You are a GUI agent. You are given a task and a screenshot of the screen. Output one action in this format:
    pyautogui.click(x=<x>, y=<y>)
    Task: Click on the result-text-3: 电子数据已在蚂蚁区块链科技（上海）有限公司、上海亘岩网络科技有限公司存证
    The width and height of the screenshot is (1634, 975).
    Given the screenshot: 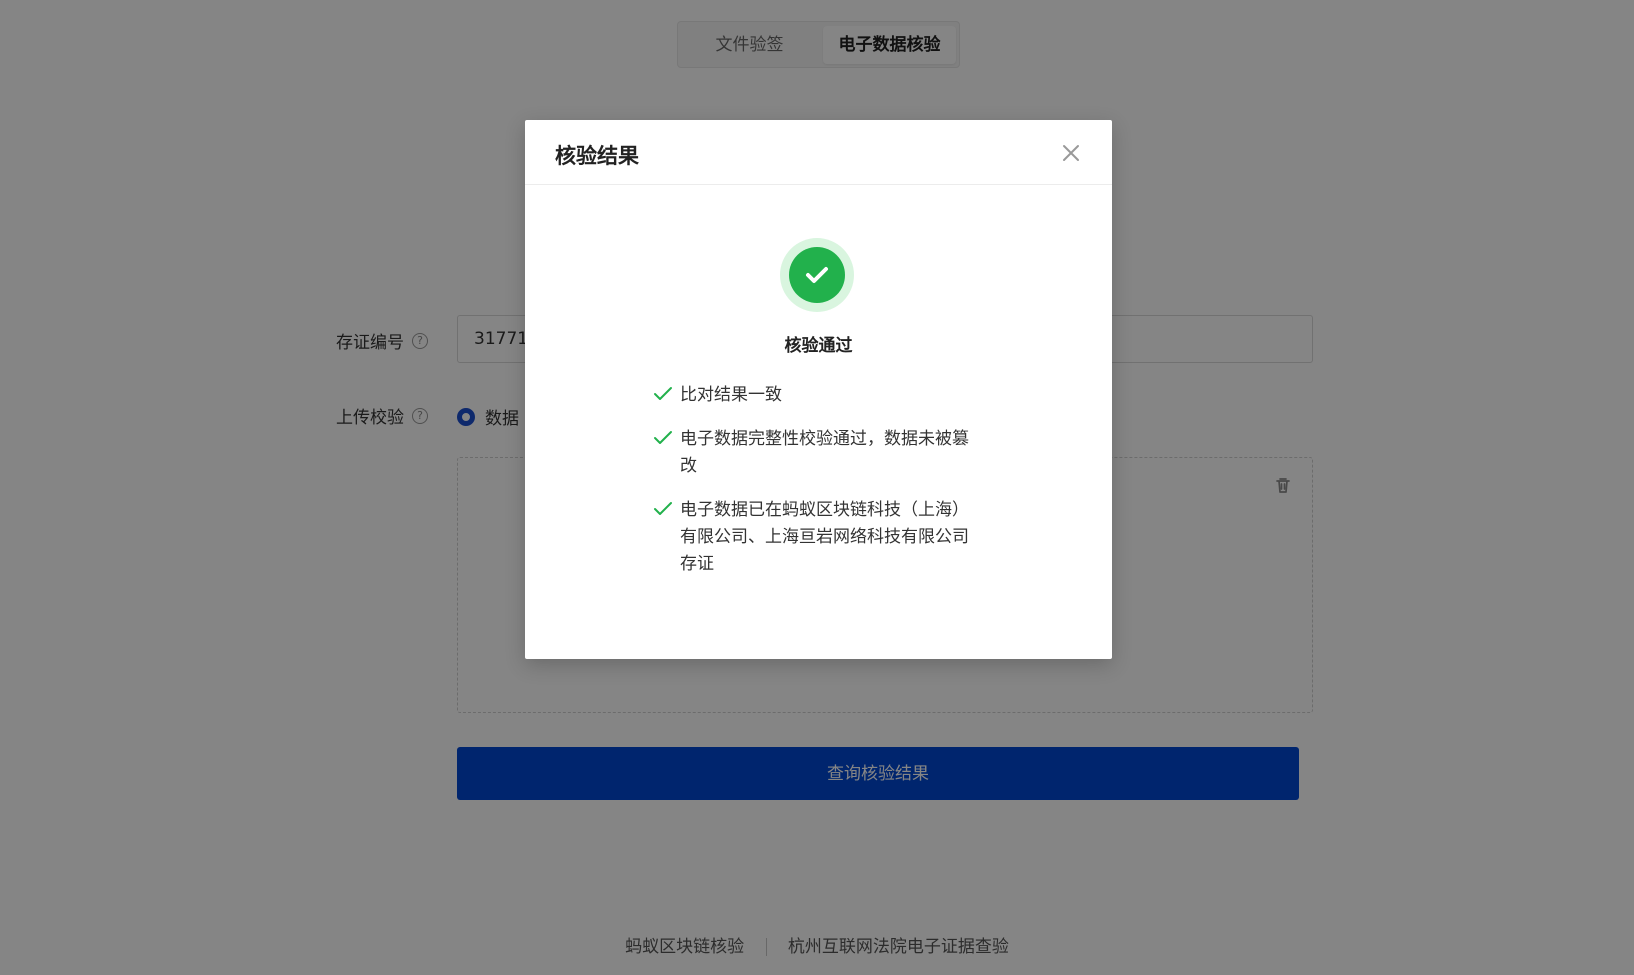 What is the action you would take?
    pyautogui.click(x=824, y=537)
    